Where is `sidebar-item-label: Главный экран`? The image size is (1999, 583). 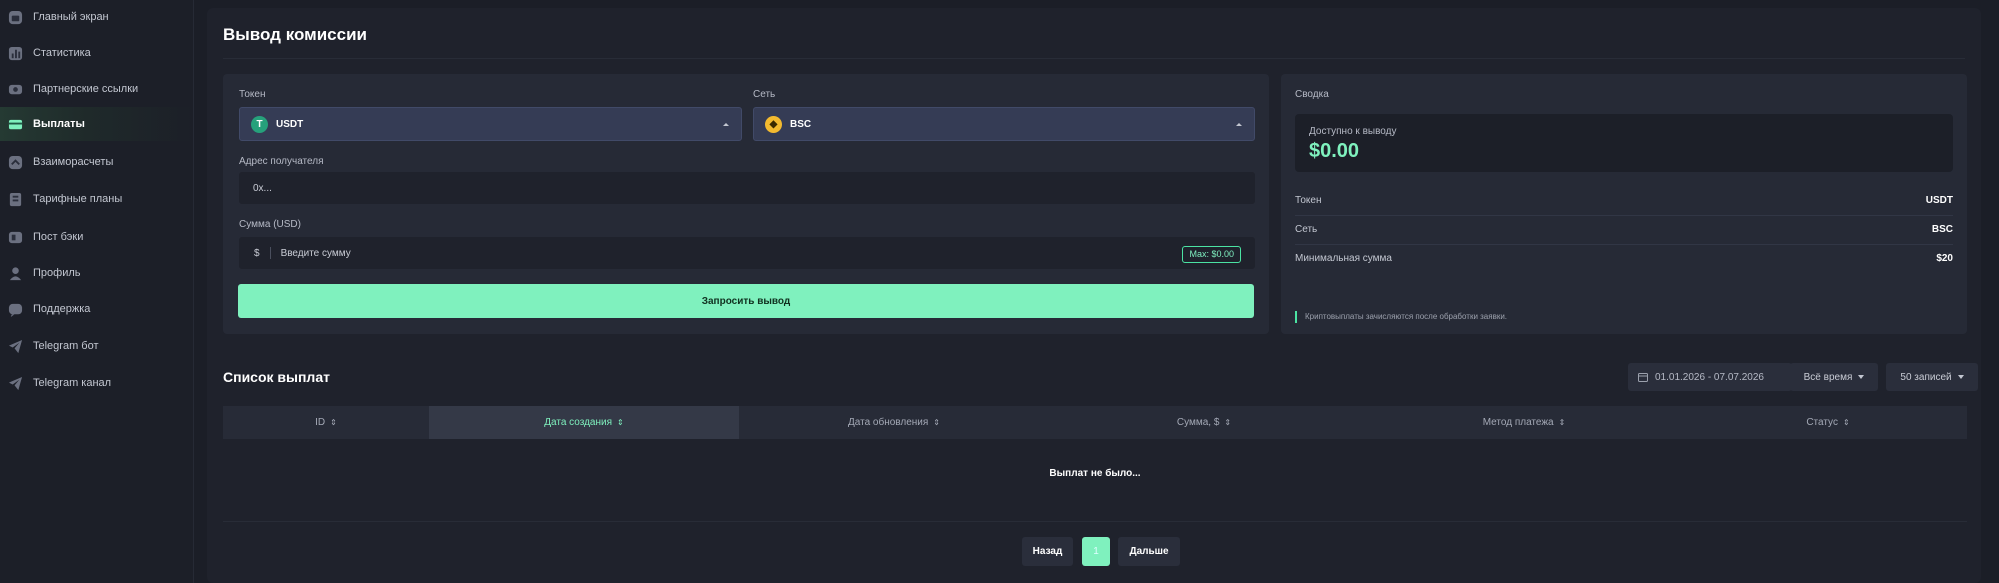 sidebar-item-label: Главный экран is located at coordinates (71, 17).